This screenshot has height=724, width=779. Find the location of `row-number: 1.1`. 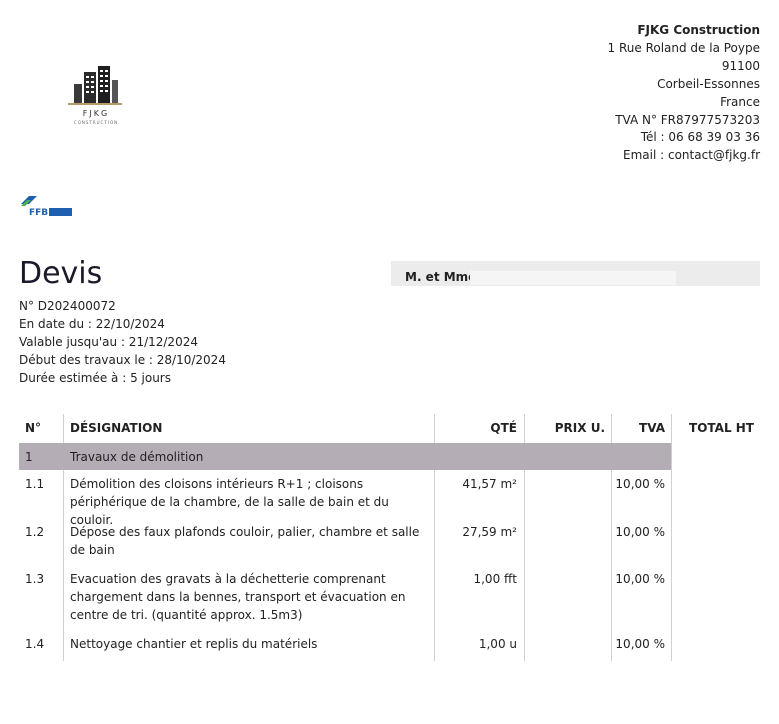

row-number: 1.1 is located at coordinates (35, 484).